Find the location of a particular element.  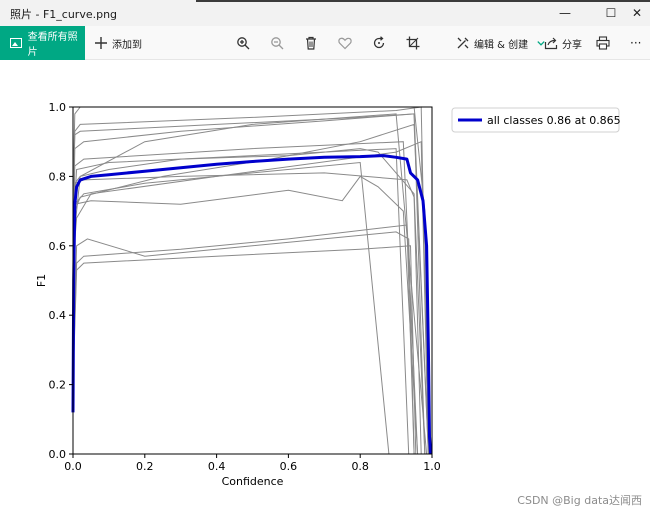

crop-icon is located at coordinates (413, 43).